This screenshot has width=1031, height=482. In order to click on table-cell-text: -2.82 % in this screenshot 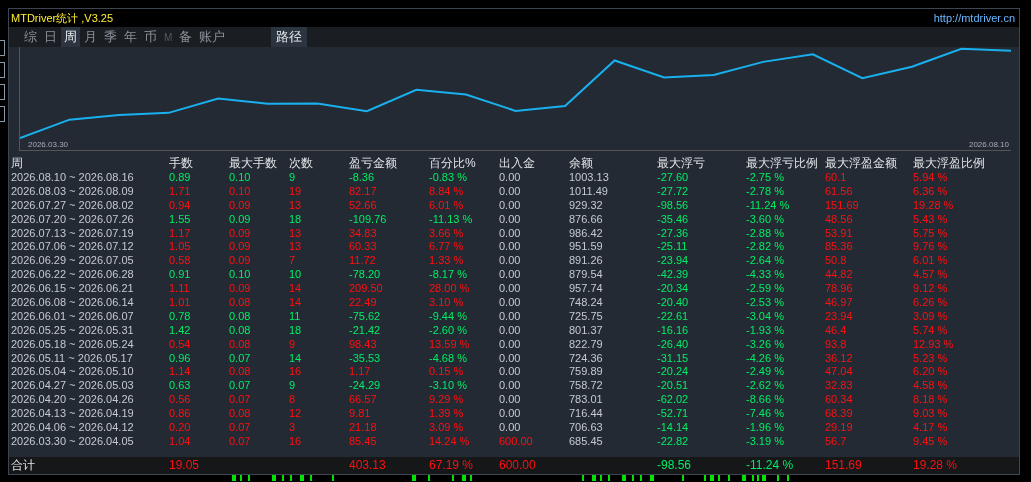, I will do `click(765, 247)`.